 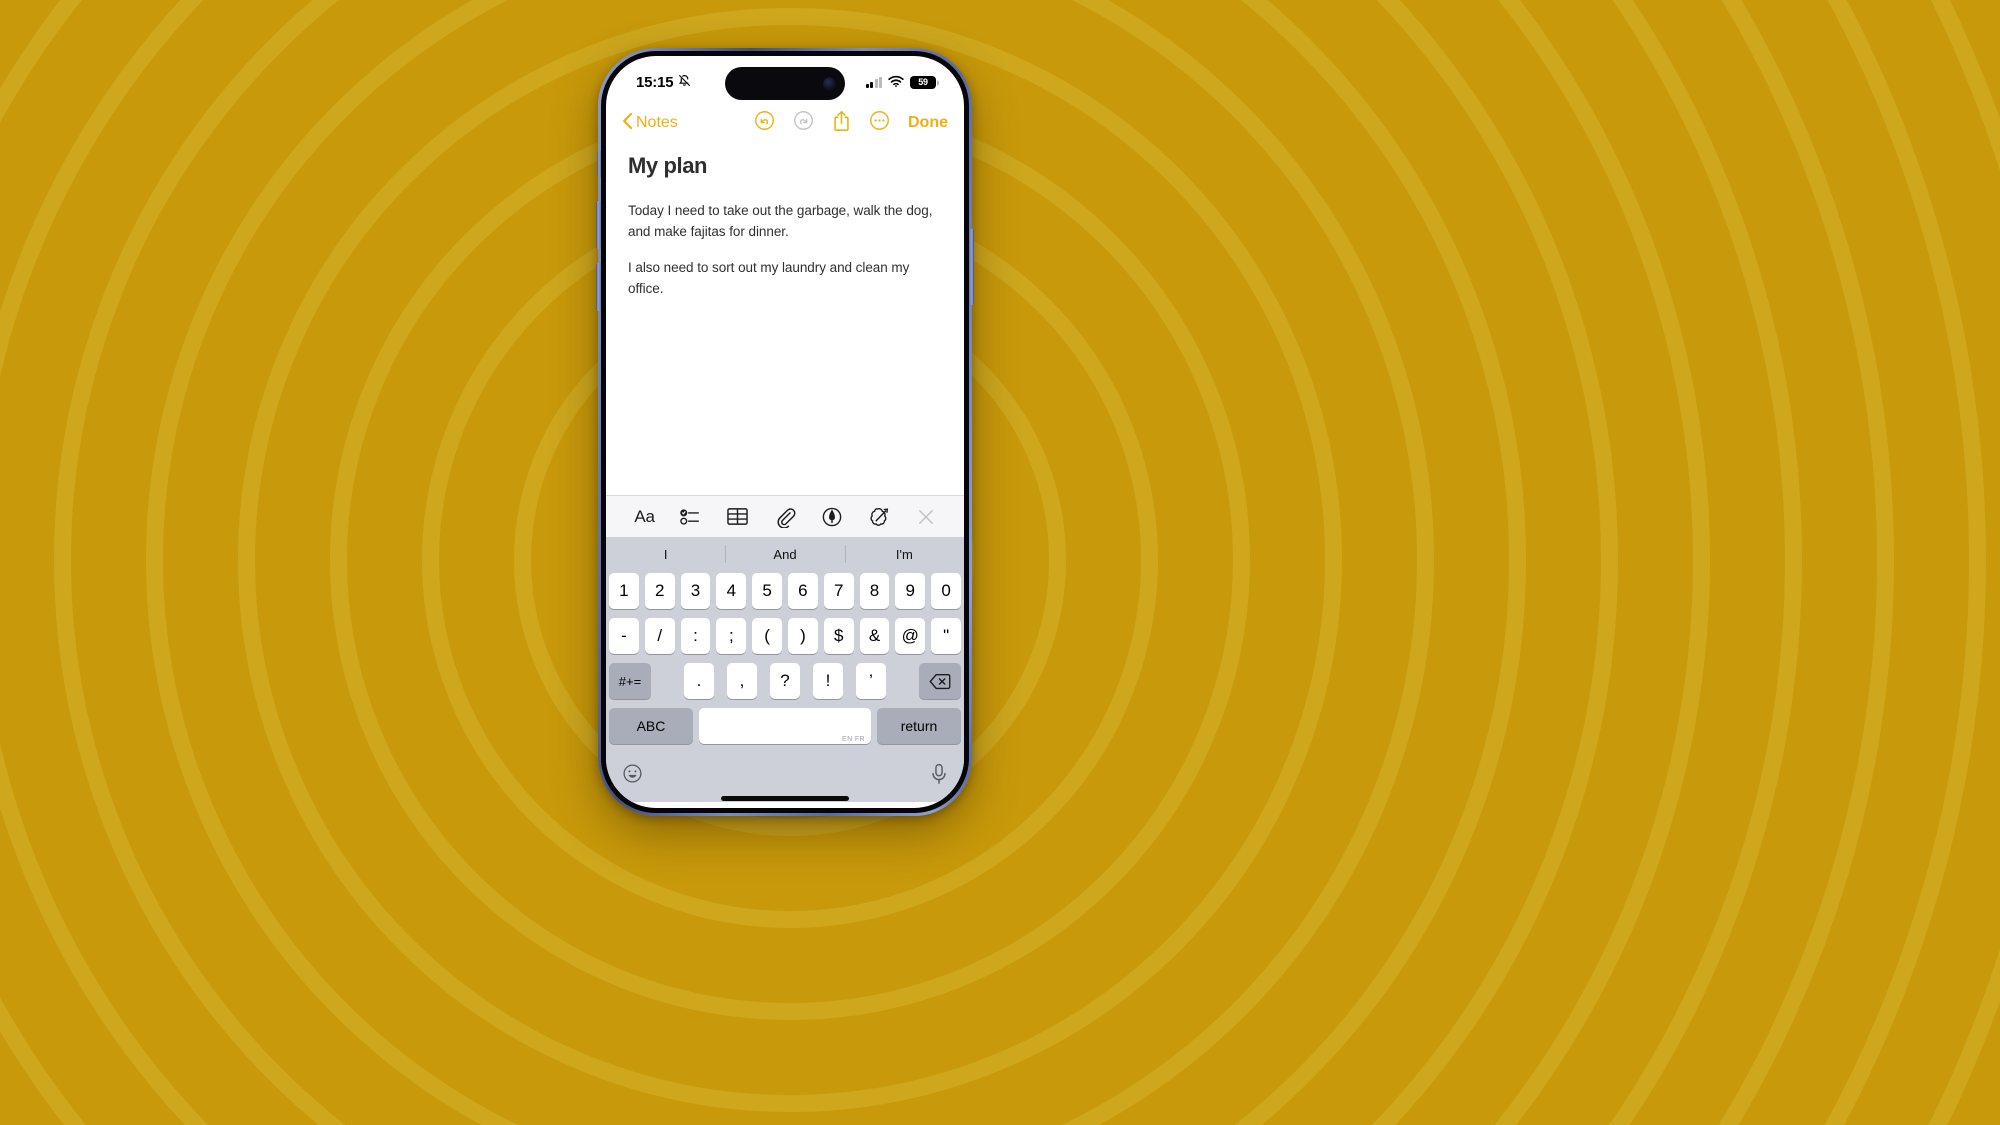 I want to click on aa-label: Aa, so click(x=644, y=516).